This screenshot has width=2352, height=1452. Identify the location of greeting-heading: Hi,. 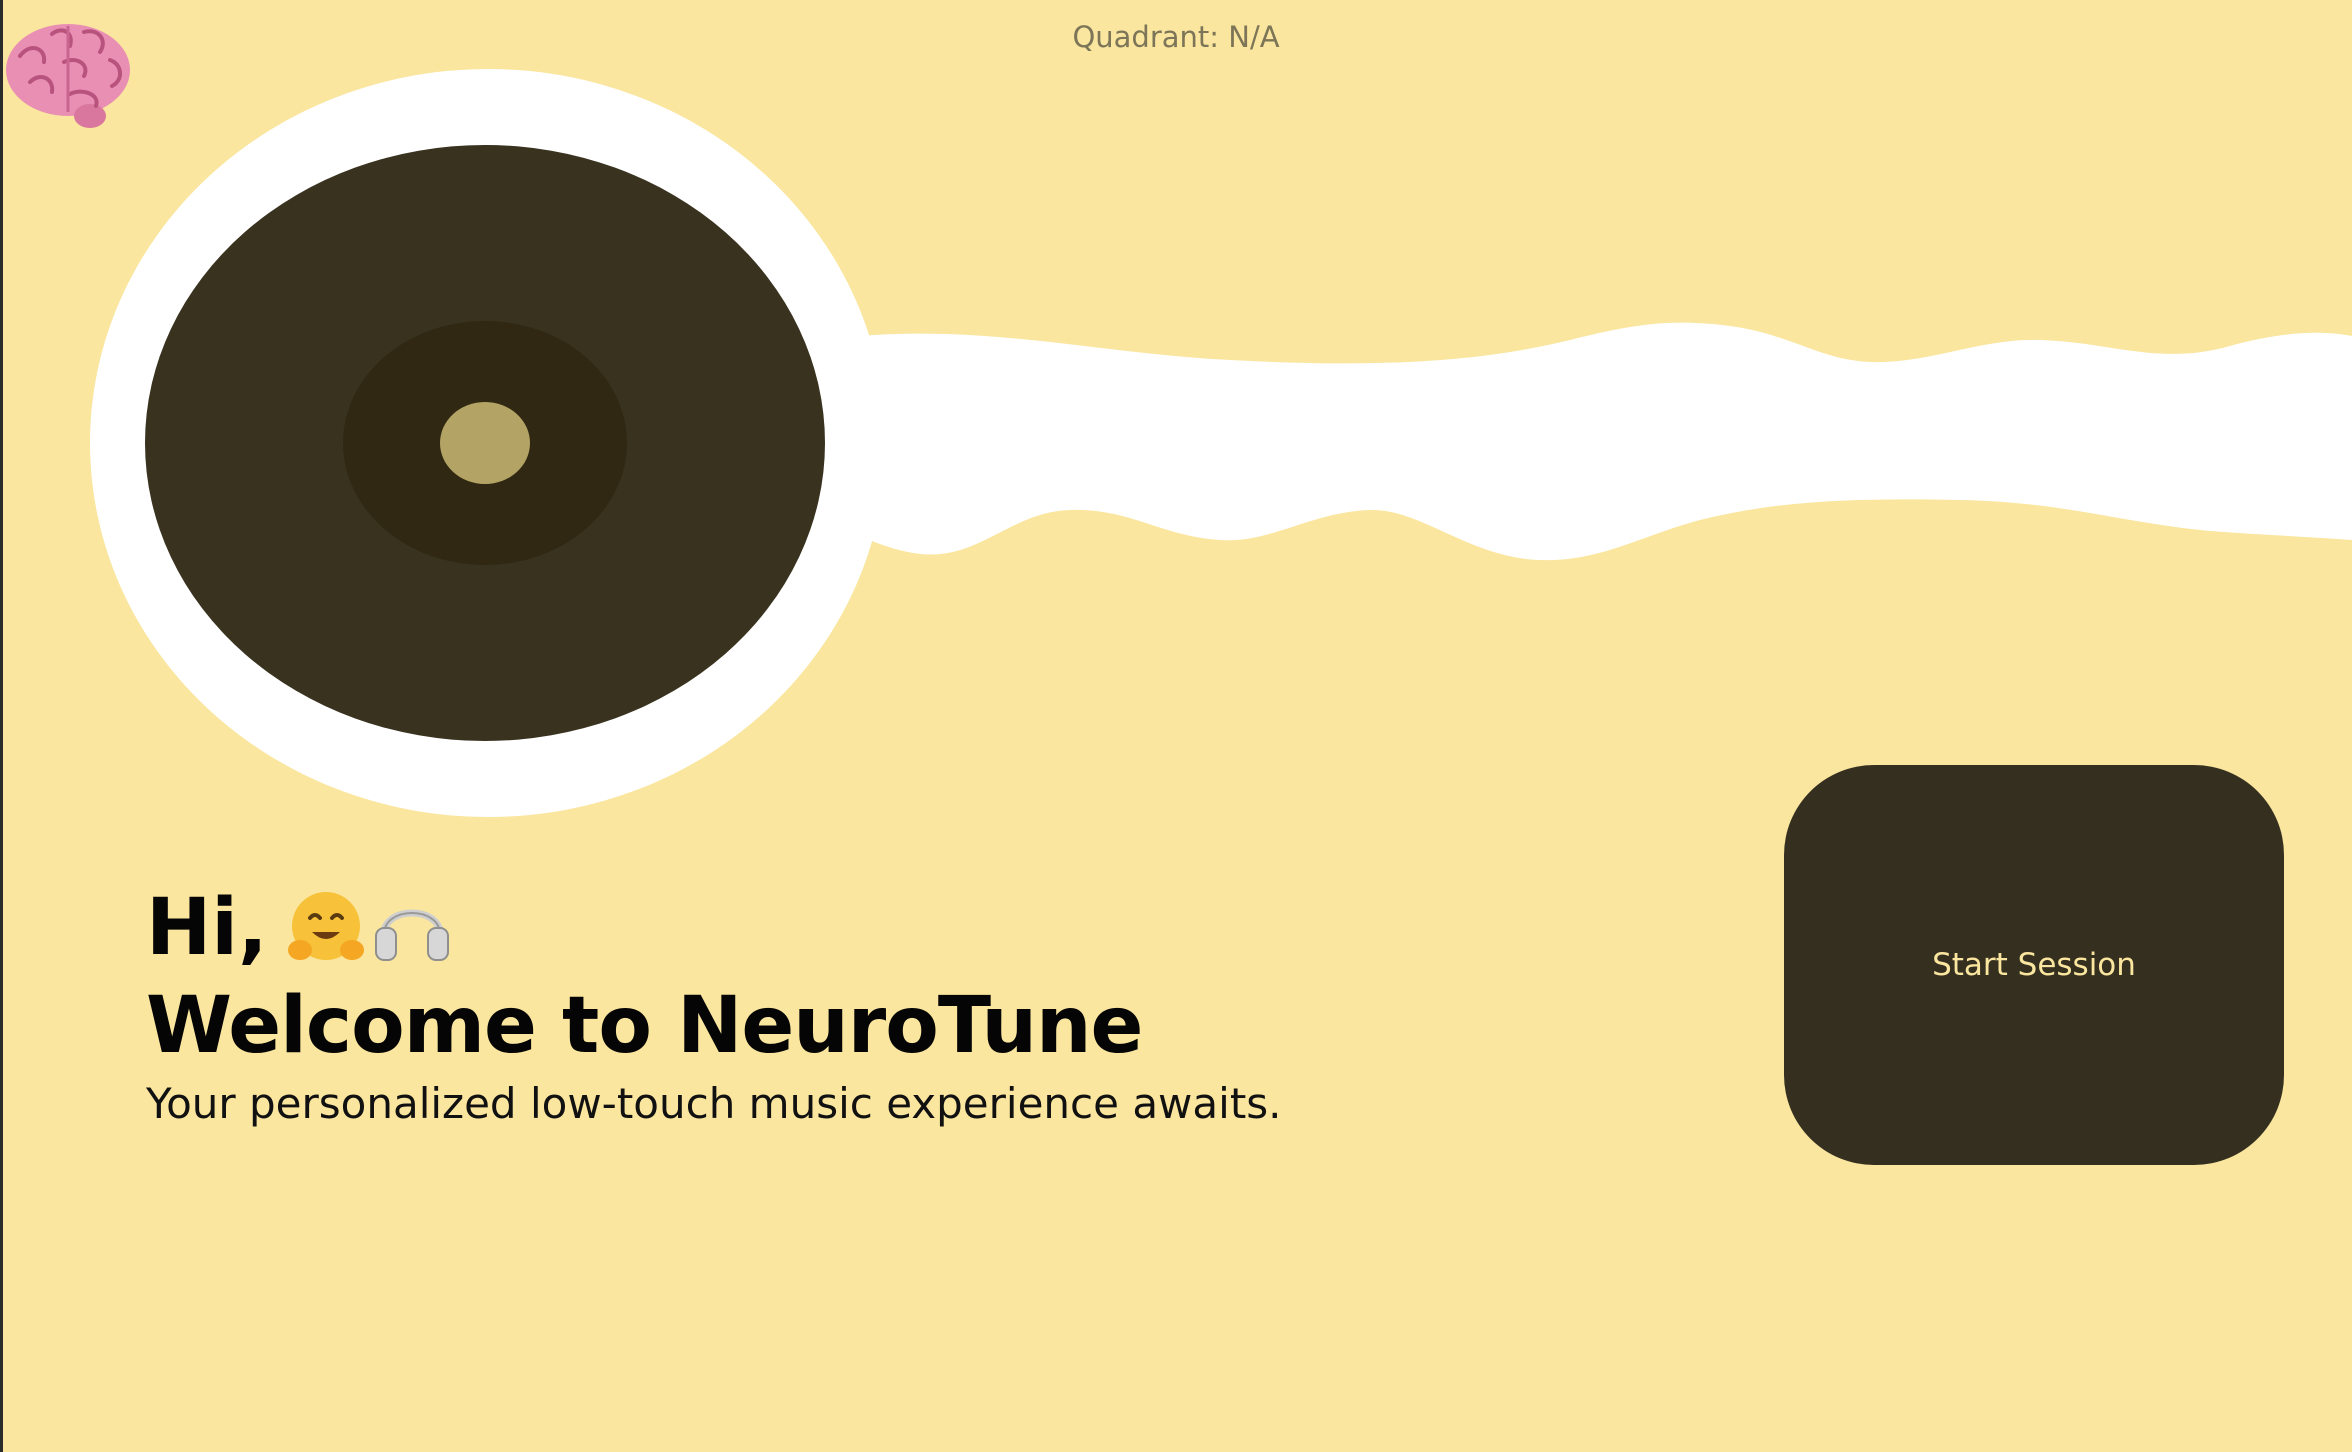
(300, 928).